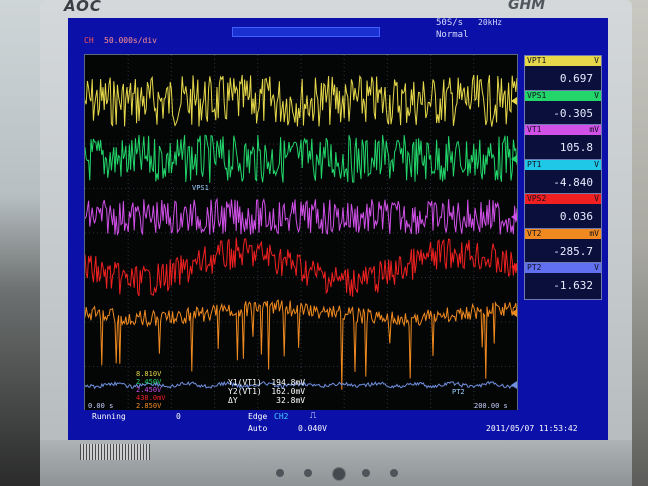 This screenshot has height=486, width=648. Describe the element at coordinates (534, 129) in the screenshot. I see `measurement-name: VT1` at that location.